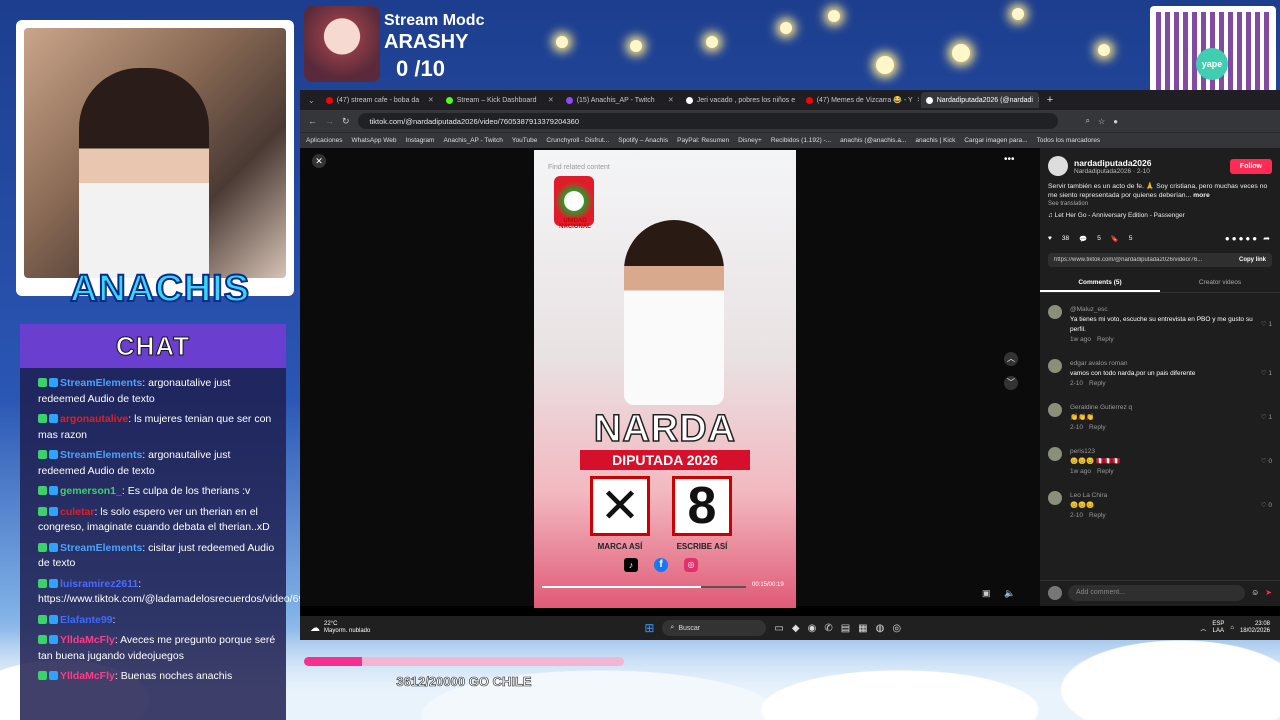 Image resolution: width=1280 pixels, height=720 pixels. What do you see at coordinates (812, 628) in the screenshot?
I see `chrome-icon: ◉` at bounding box center [812, 628].